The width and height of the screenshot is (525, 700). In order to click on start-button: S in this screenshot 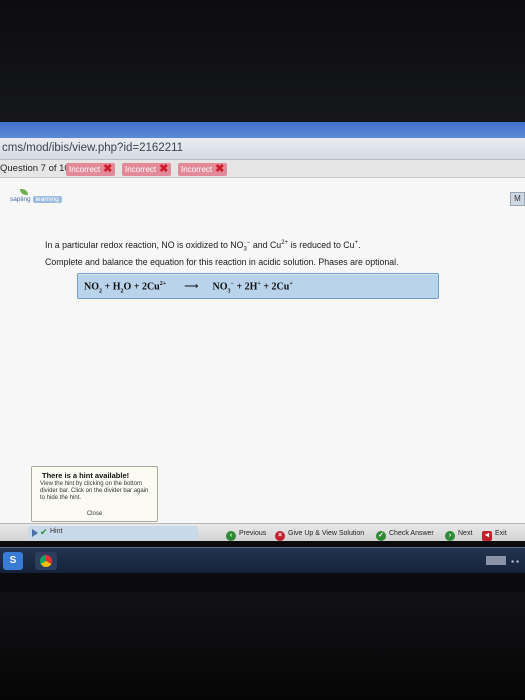, I will do `click(13, 561)`.